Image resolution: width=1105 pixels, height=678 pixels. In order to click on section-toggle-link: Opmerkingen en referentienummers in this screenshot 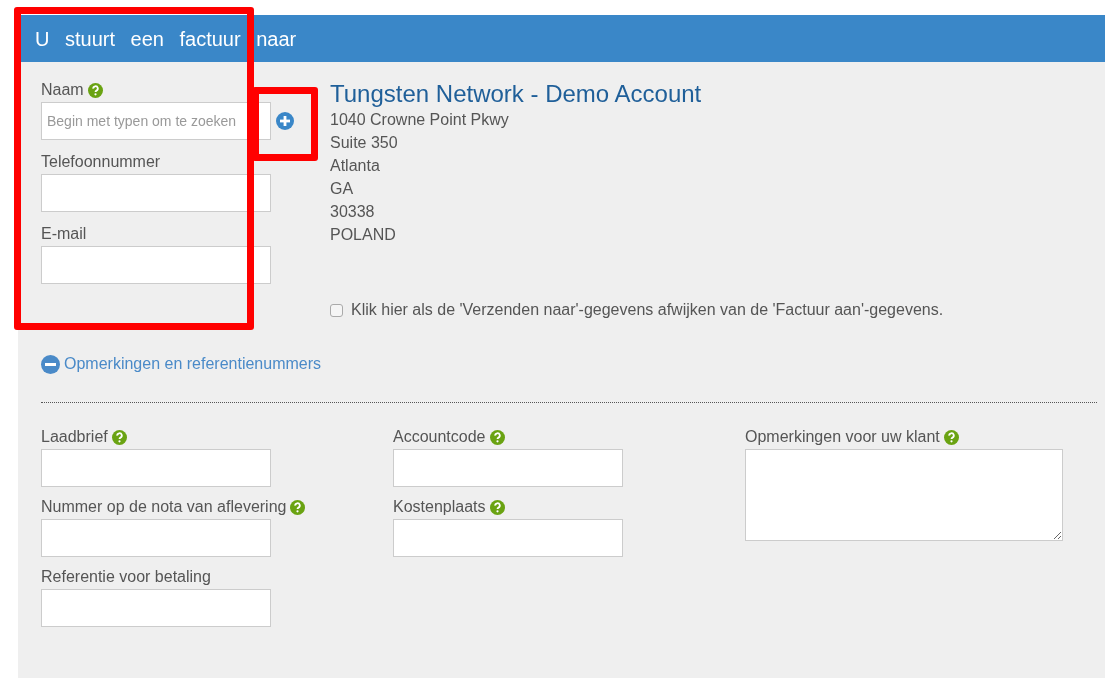, I will do `click(192, 364)`.